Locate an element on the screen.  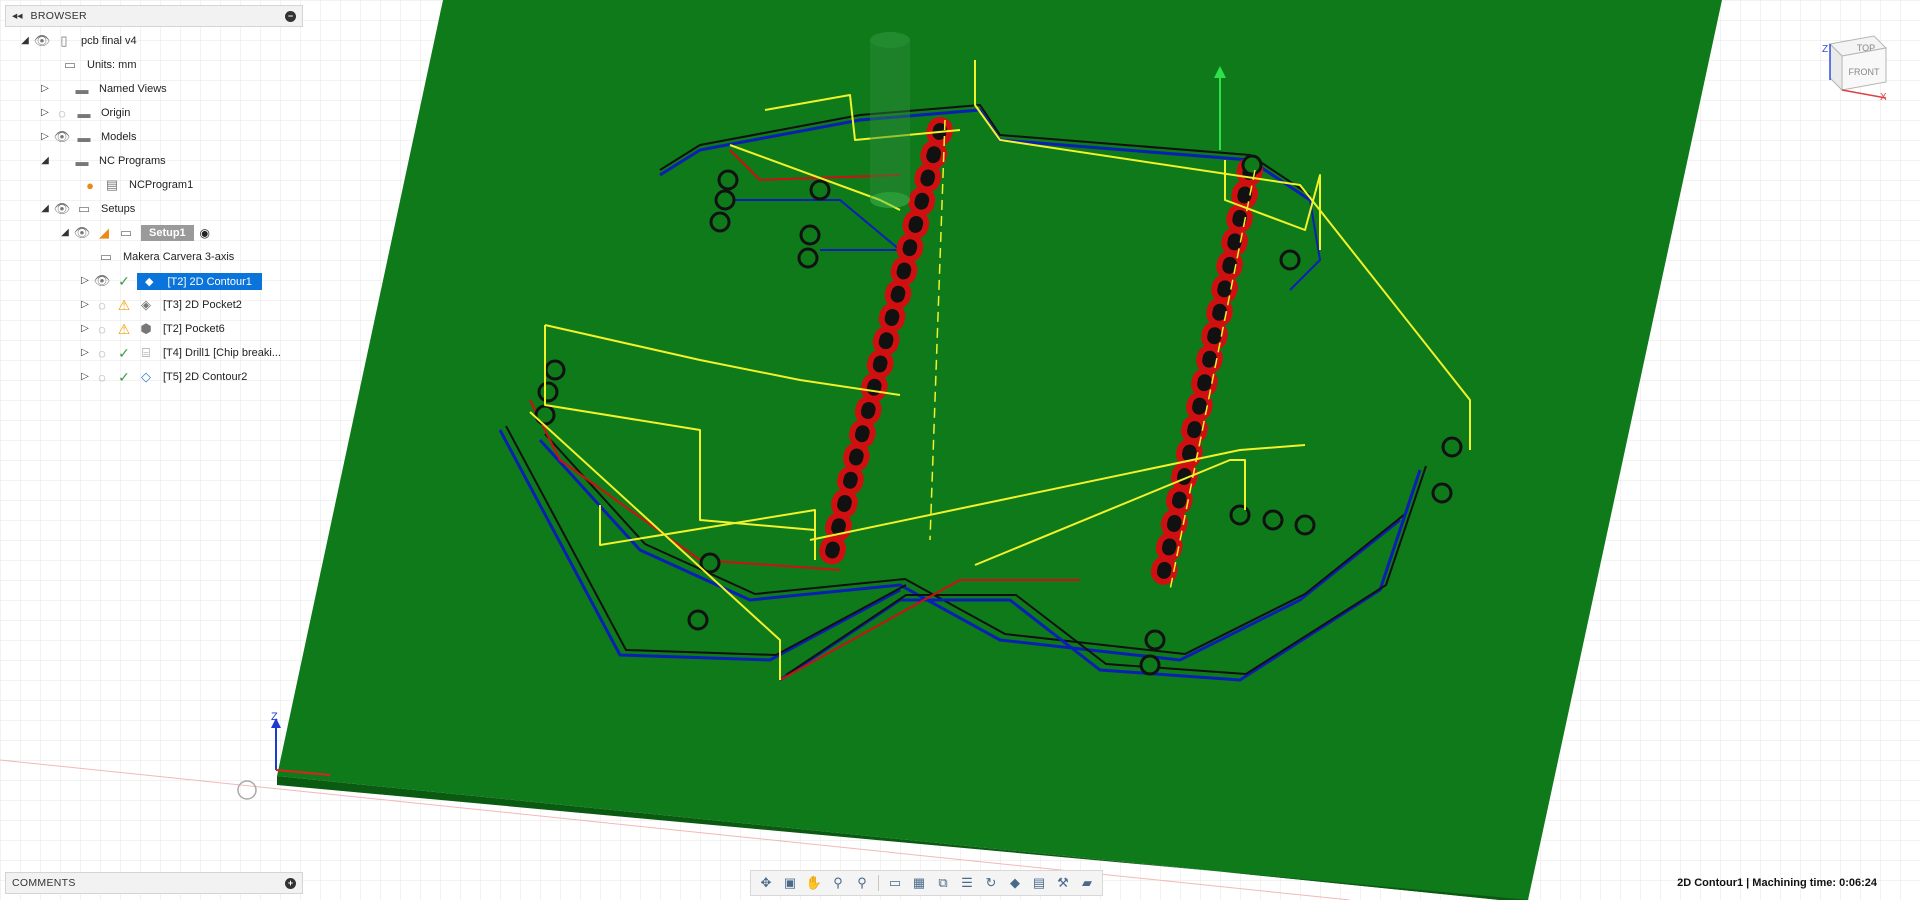
view-cube: TOP FRONT Z X is located at coordinates (1853, 66).